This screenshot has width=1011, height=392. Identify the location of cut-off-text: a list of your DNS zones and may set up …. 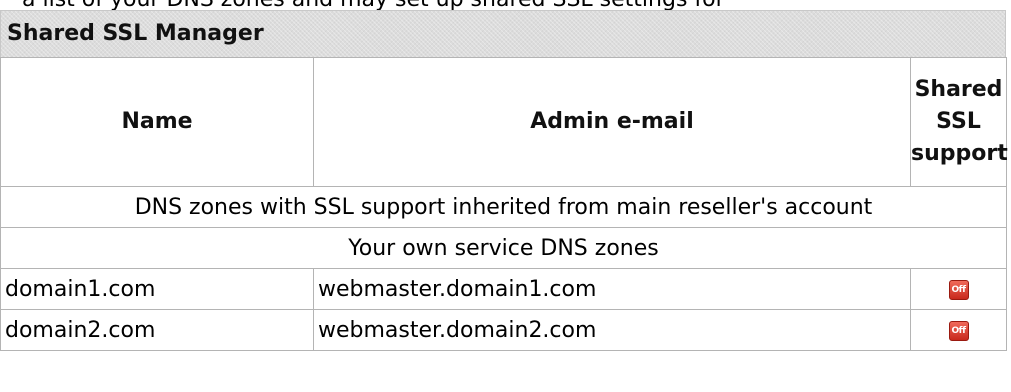
(373, 5).